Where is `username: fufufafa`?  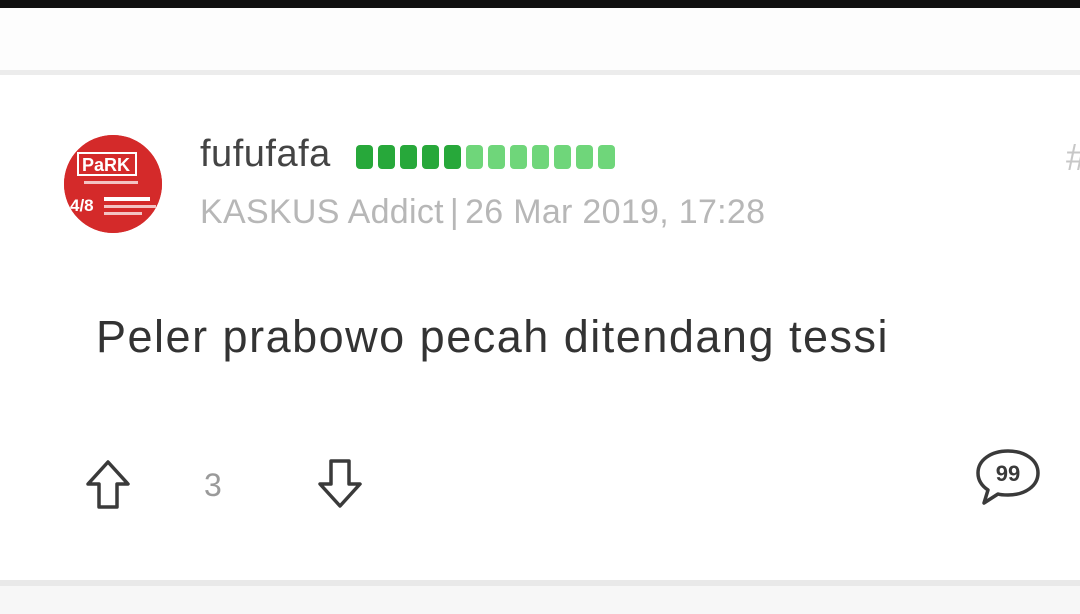 username: fufufafa is located at coordinates (265, 154).